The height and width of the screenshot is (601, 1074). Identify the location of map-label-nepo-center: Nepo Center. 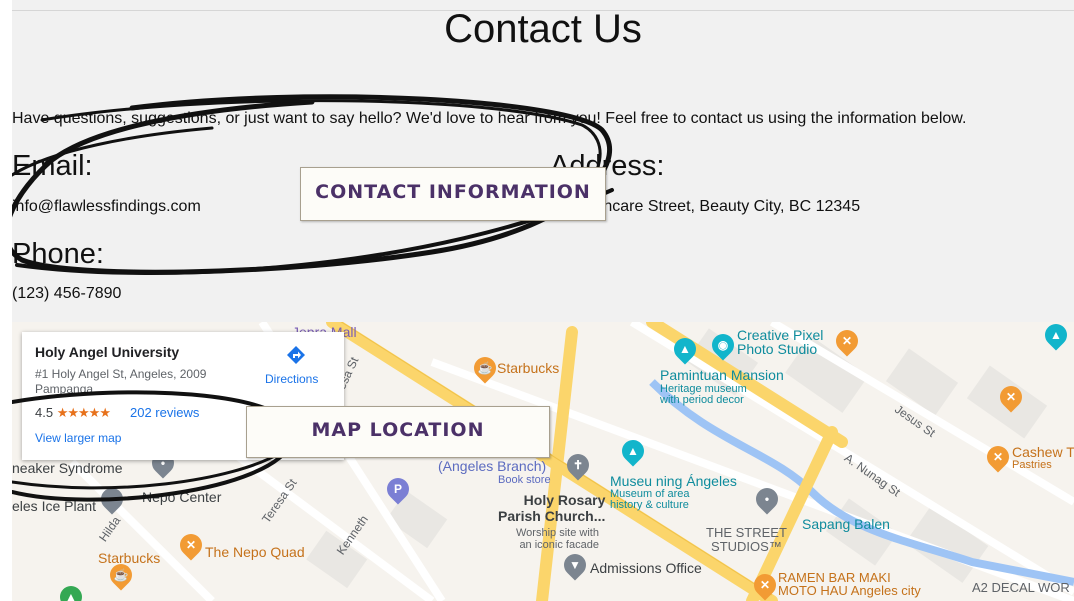
(181, 497).